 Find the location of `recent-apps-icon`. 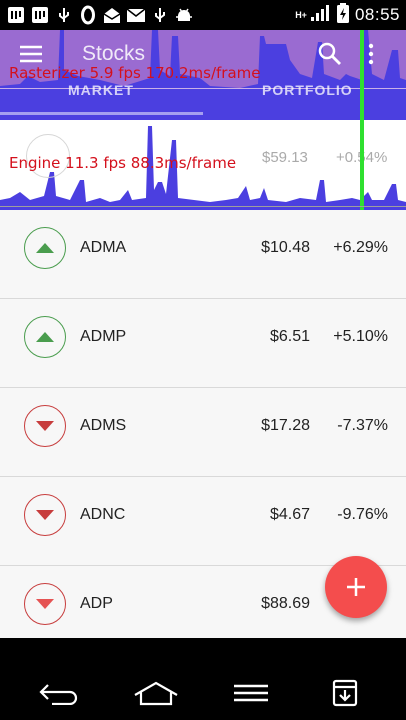

recent-apps-icon is located at coordinates (251, 693).